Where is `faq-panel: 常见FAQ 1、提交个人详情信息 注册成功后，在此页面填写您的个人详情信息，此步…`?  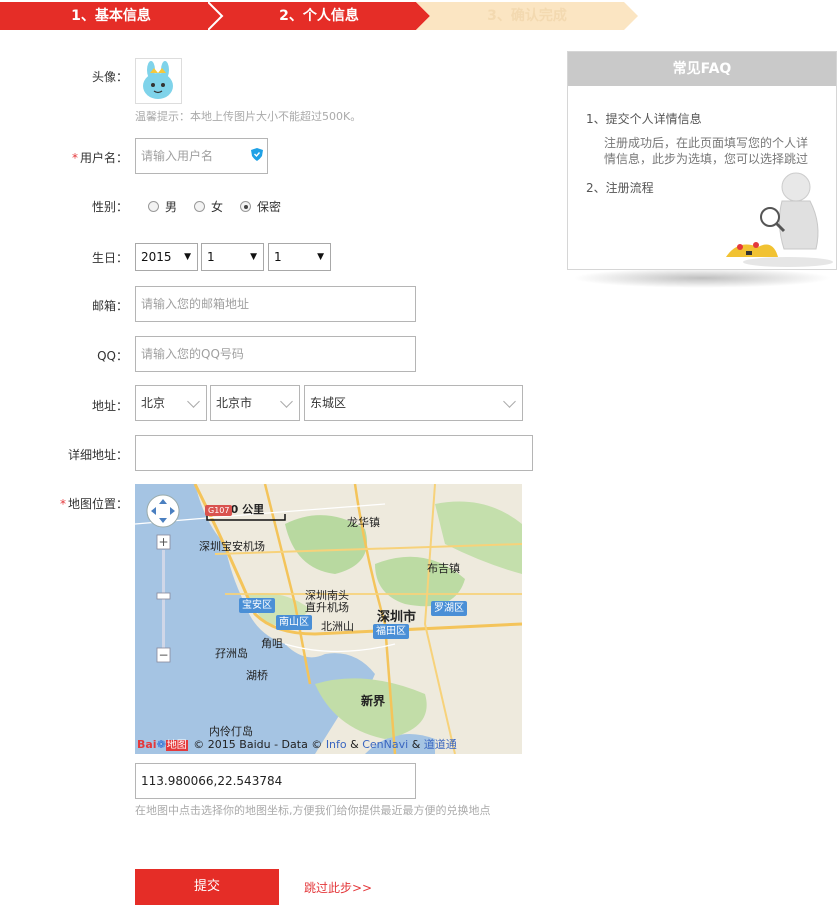
faq-panel: 常见FAQ 1、提交个人详情信息 注册成功后，在此页面填写您的个人详情信息，此步… is located at coordinates (702, 160).